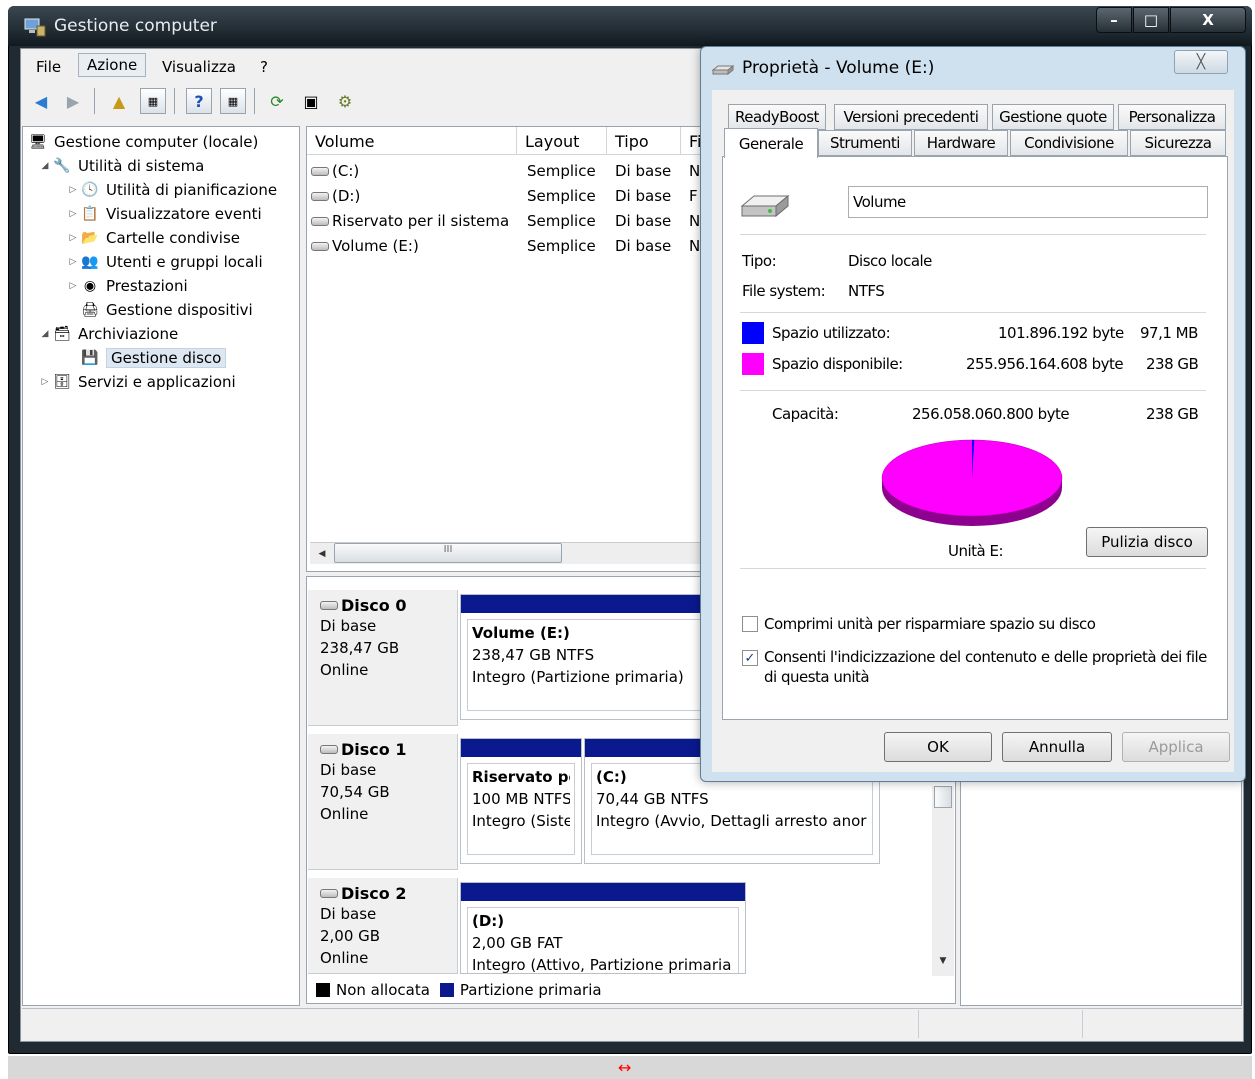 The image size is (1255, 1079). I want to click on compress-checkbox, so click(750, 624).